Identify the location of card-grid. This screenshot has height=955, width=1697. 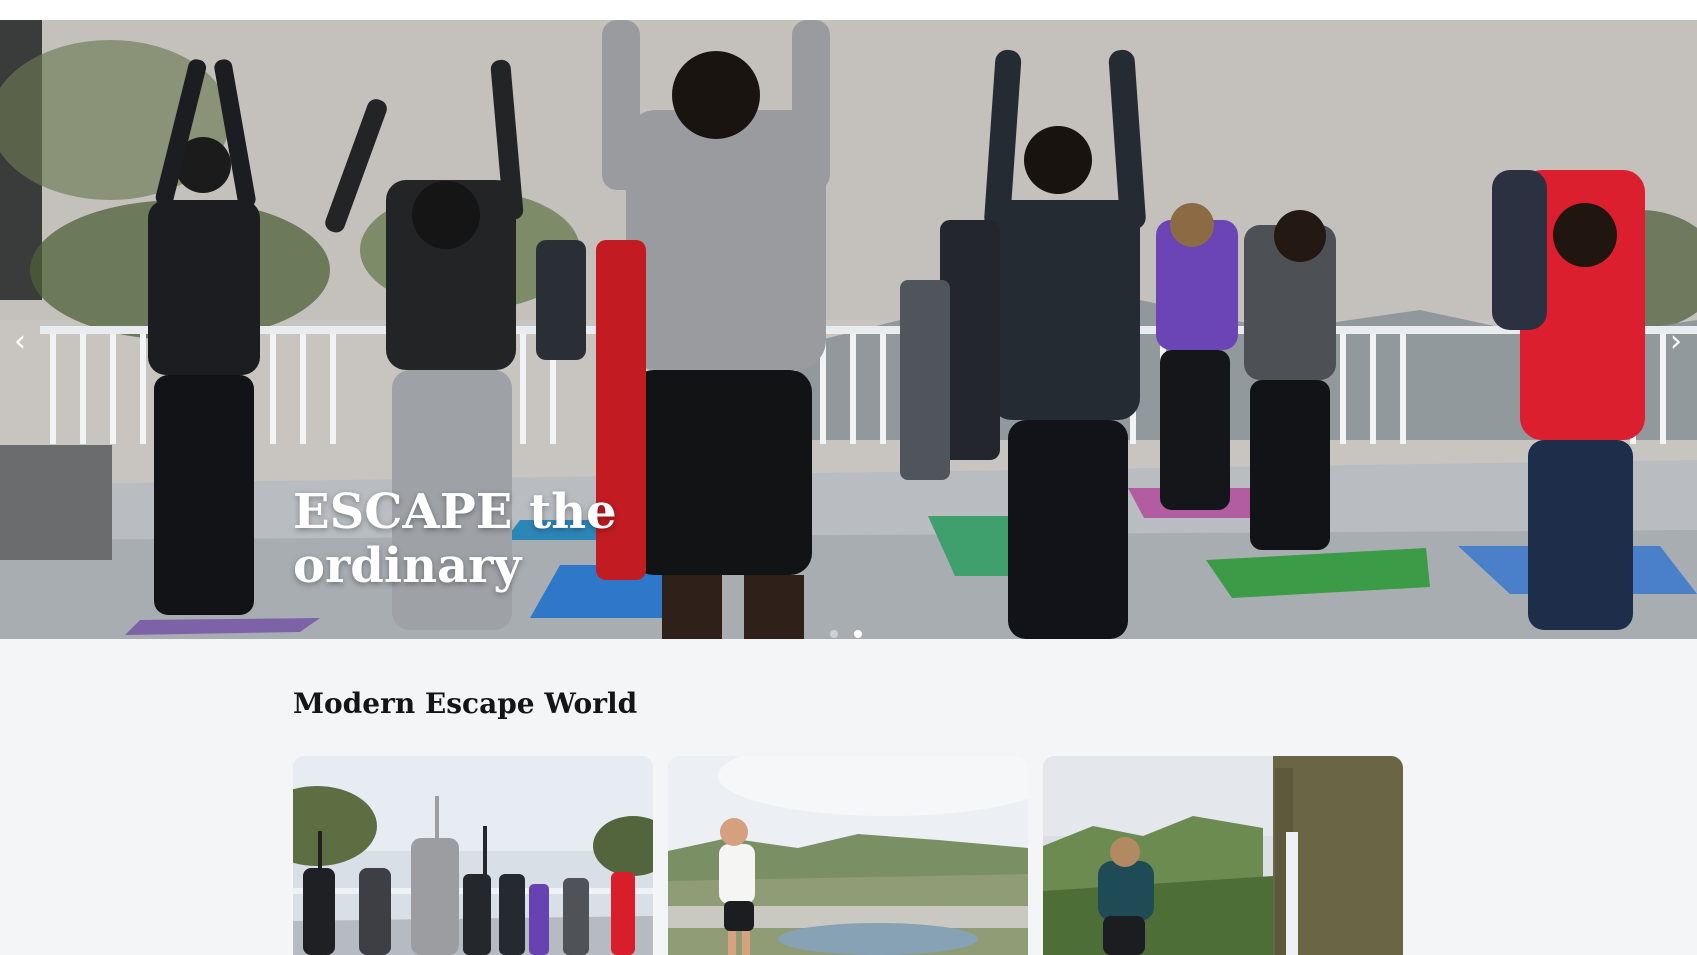
(848, 855).